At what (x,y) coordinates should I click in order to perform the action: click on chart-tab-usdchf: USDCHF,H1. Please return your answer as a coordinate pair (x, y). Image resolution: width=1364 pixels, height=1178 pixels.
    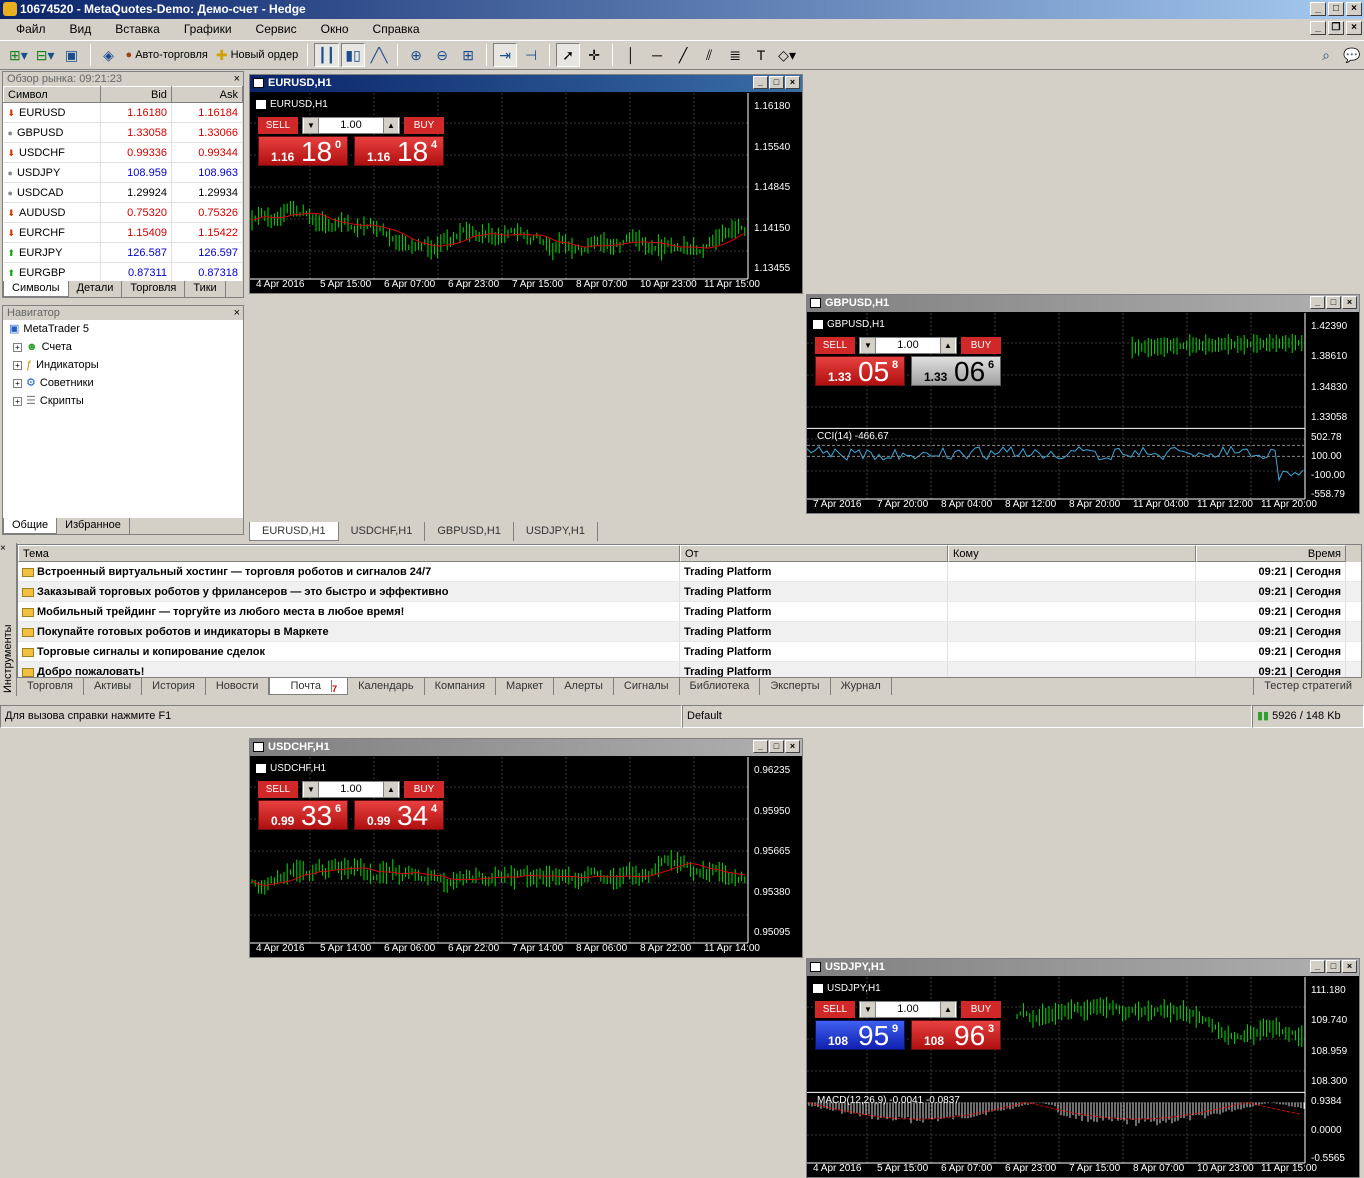
    Looking at the image, I should click on (382, 531).